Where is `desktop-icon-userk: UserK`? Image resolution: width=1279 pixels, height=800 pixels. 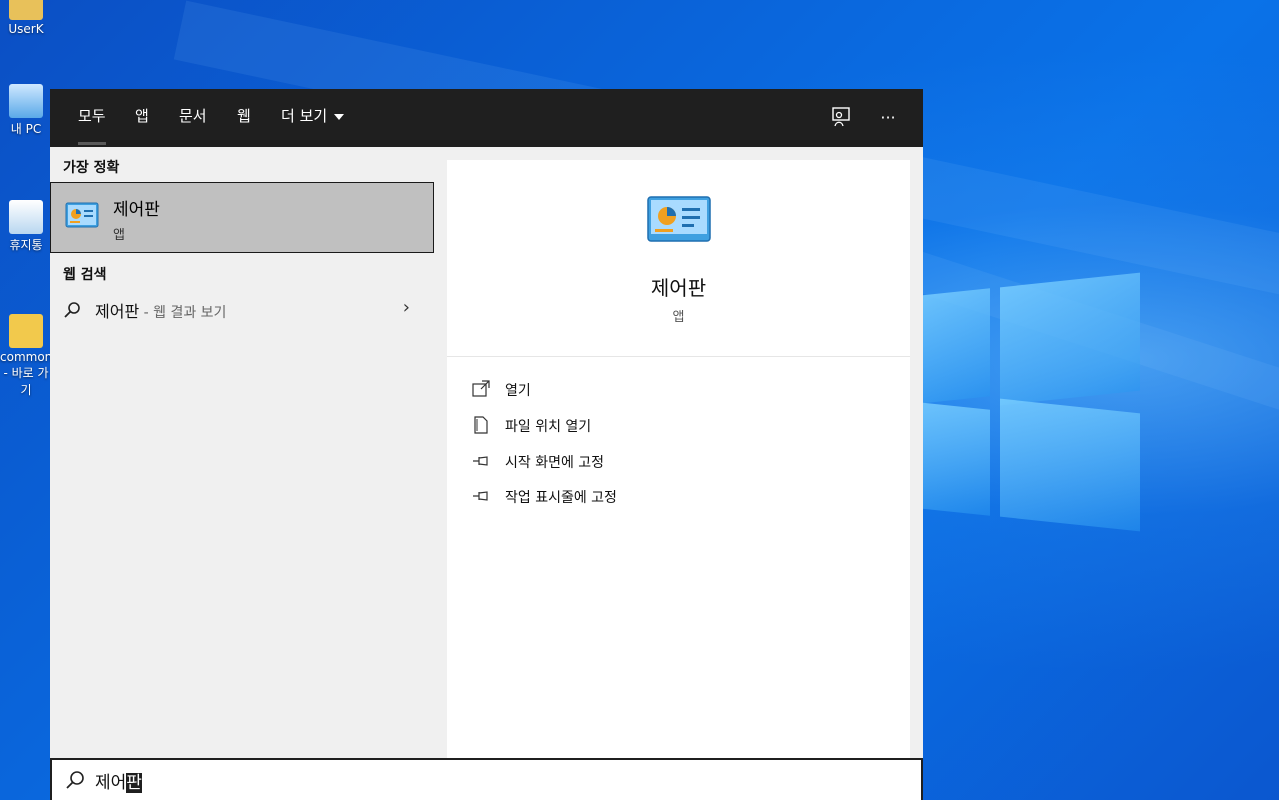 desktop-icon-userk: UserK is located at coordinates (26, 18).